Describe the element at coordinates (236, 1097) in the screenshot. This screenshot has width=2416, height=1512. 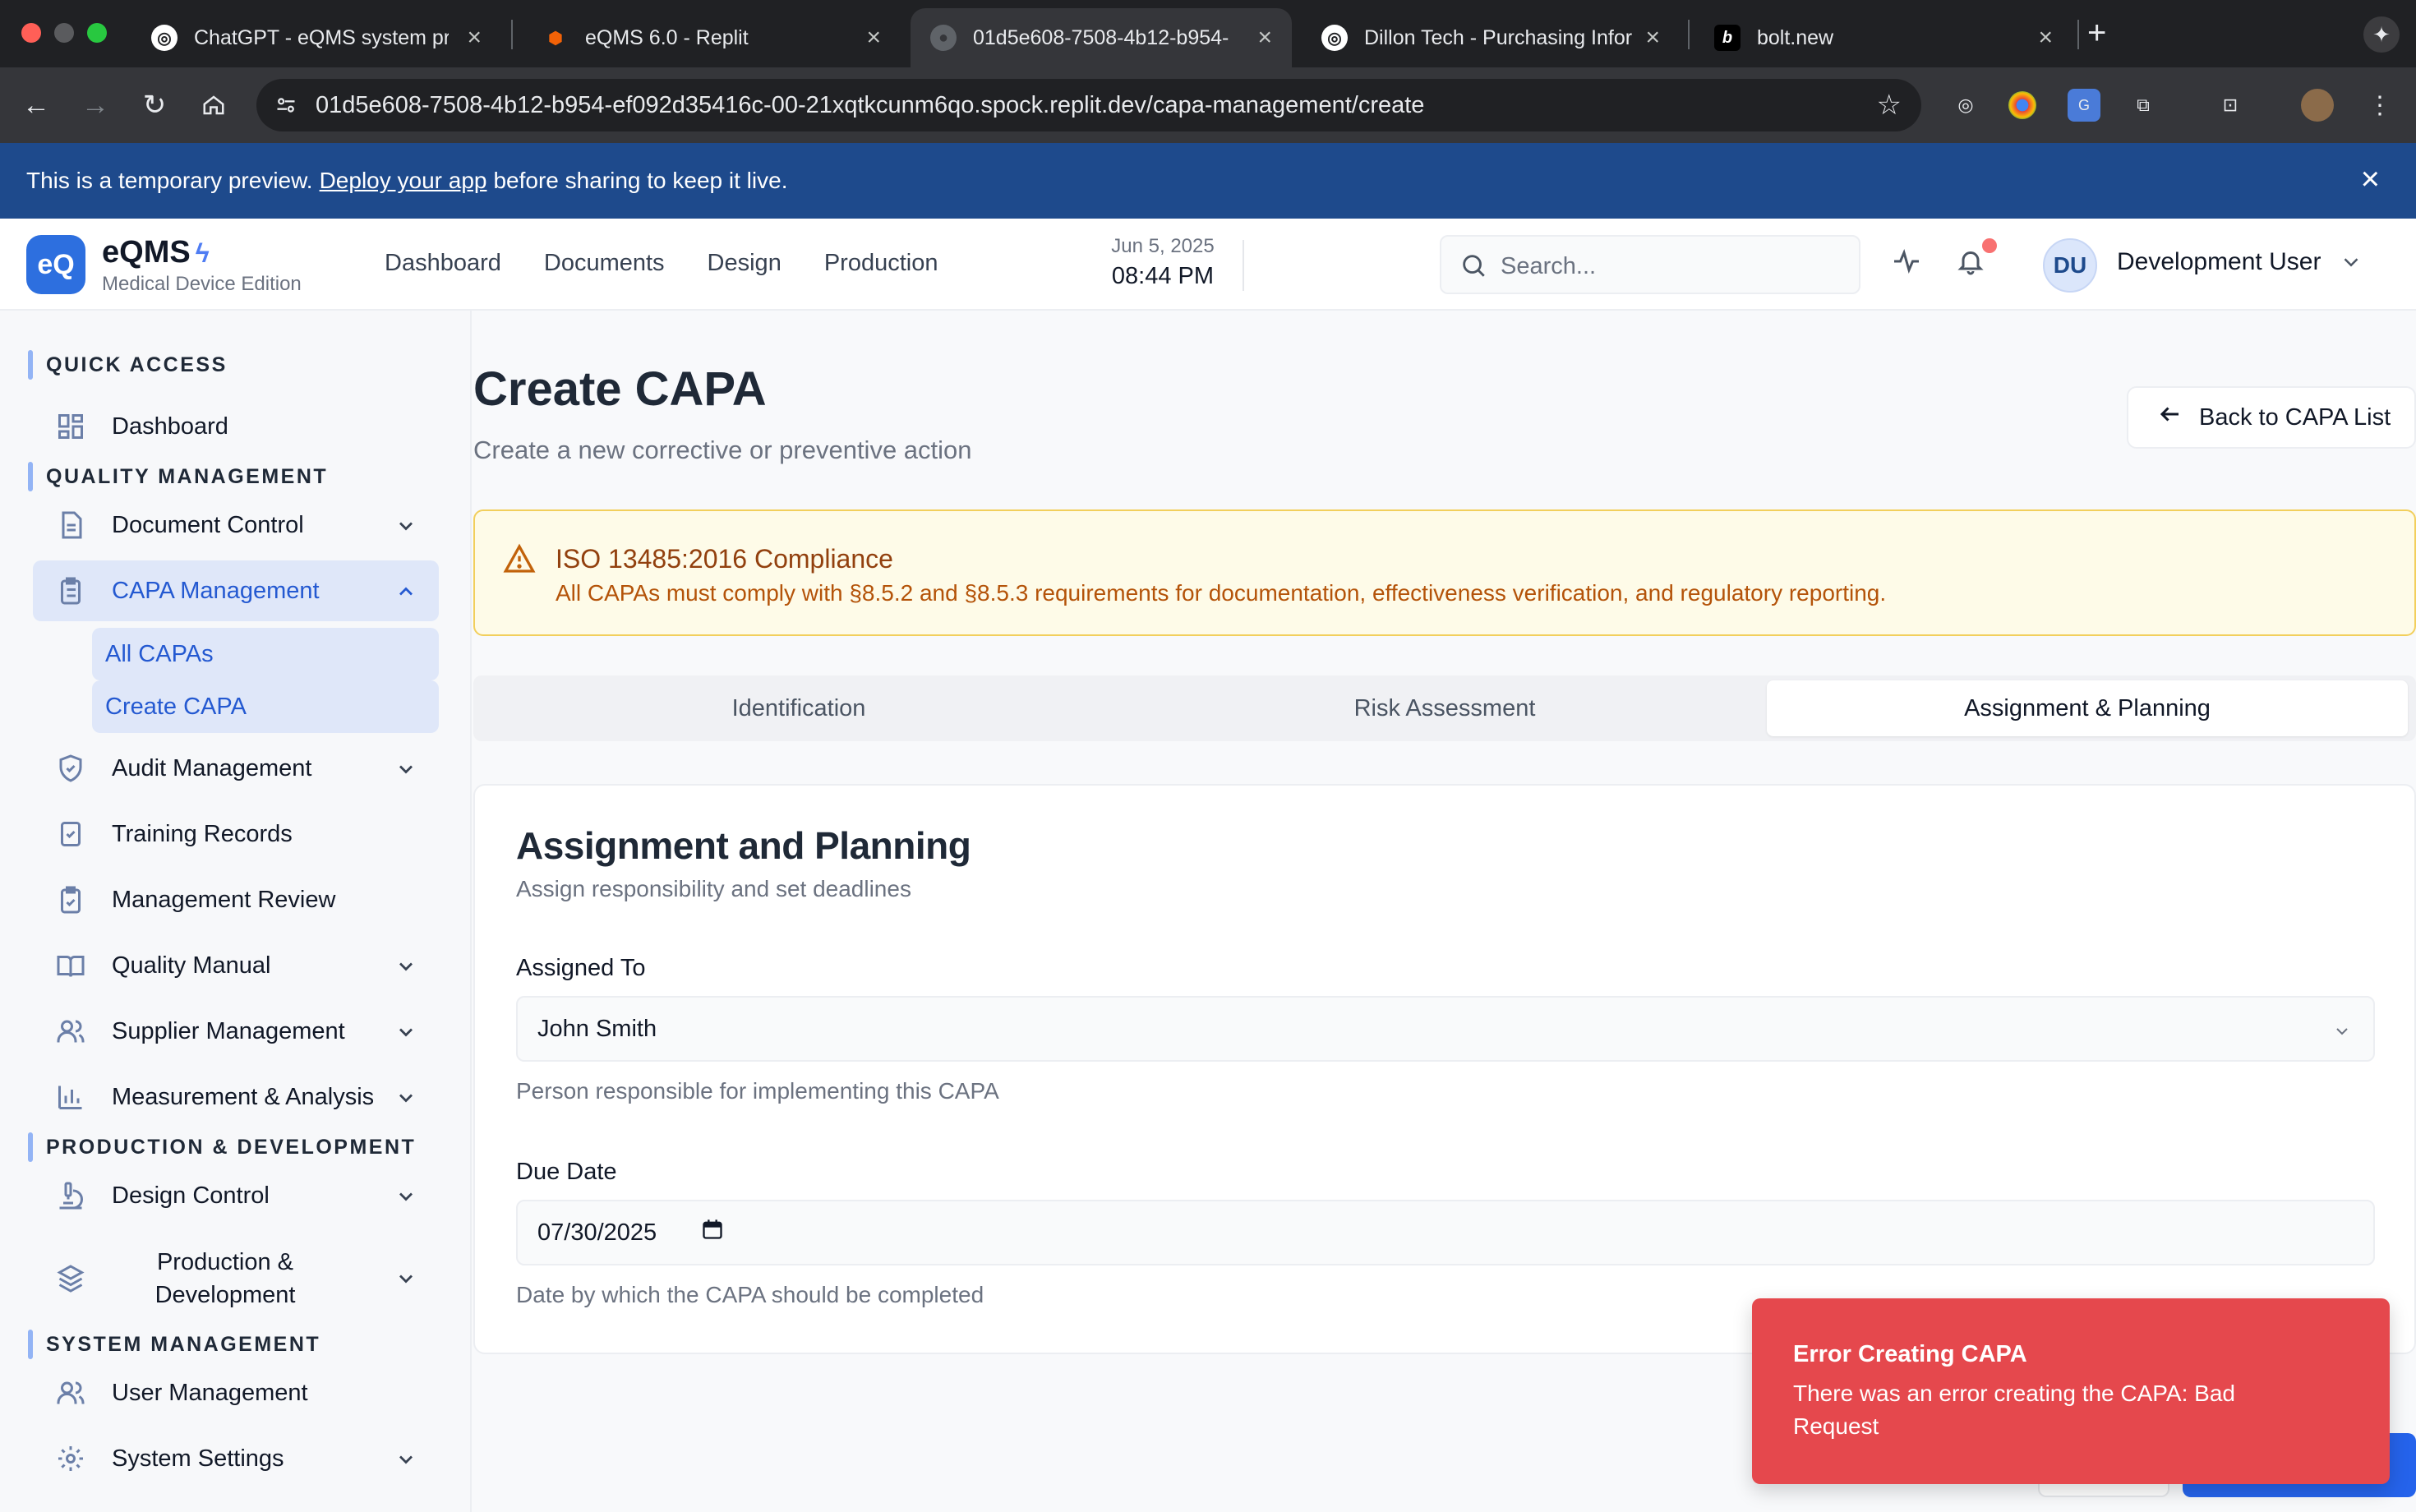
I see `sidebar-item-measurement-analysis: Measurement & Analysis` at that location.